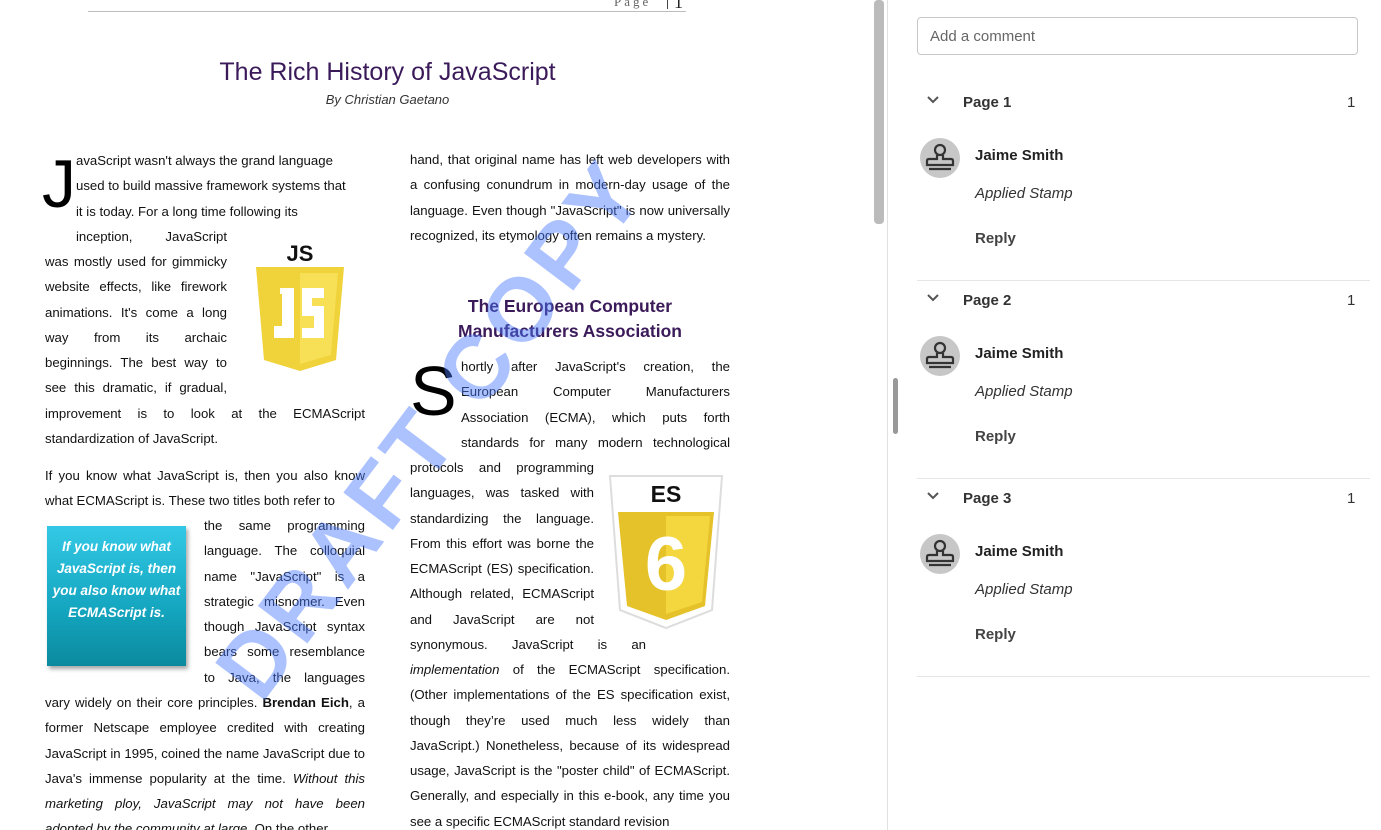 Image resolution: width=1381 pixels, height=830 pixels. Describe the element at coordinates (136, 363) in the screenshot. I see `text-line: beginnings. The best way to` at that location.